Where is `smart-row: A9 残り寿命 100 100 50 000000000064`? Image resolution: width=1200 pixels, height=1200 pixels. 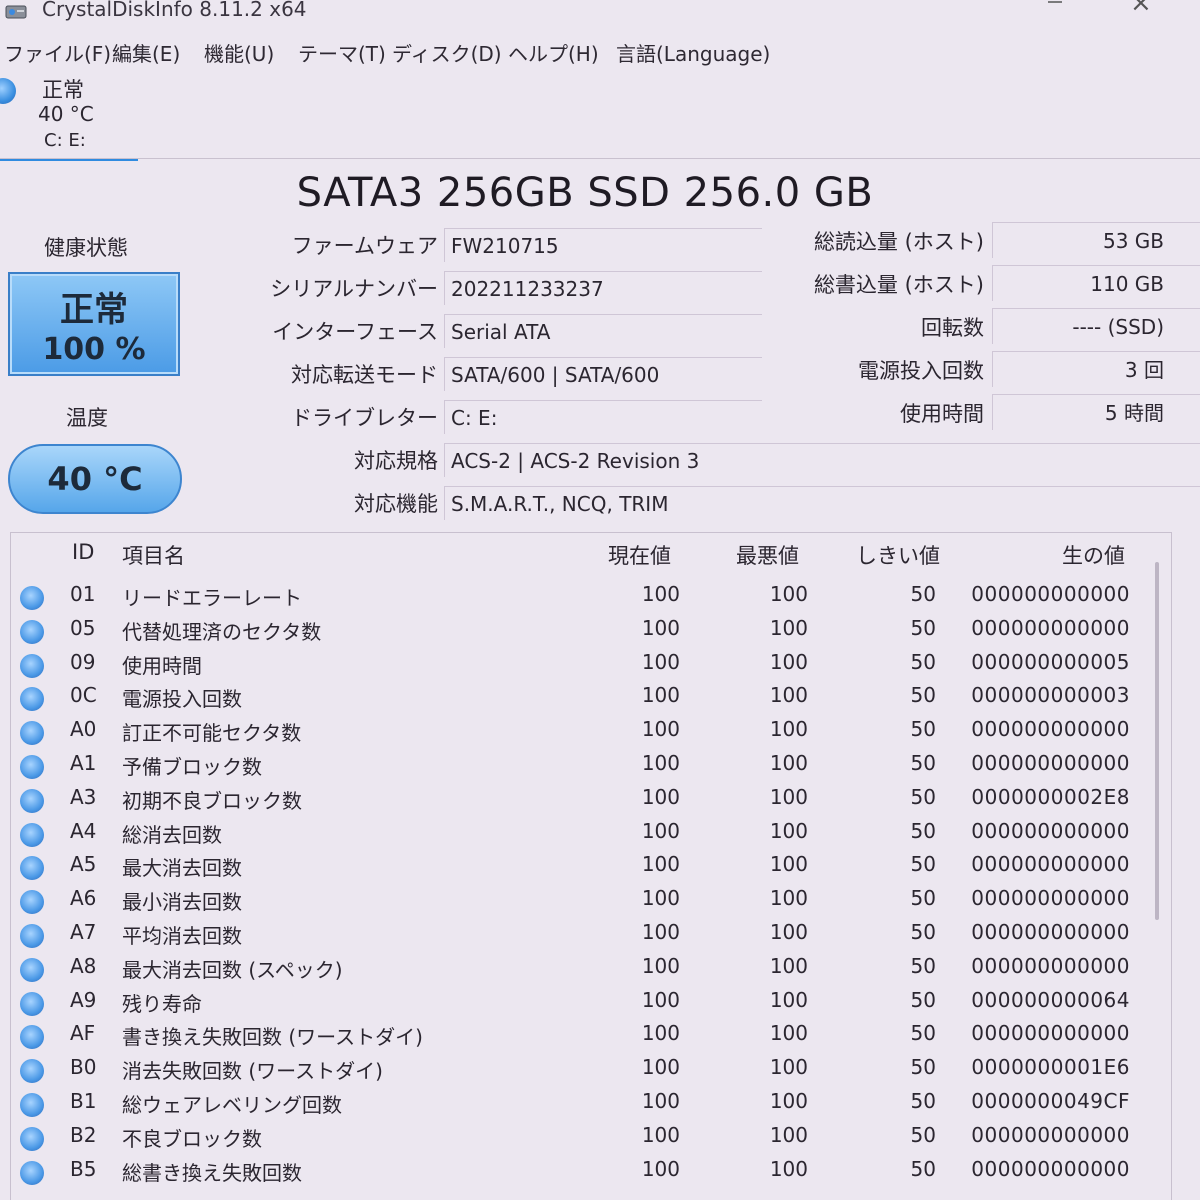 smart-row: A9 残り寿命 100 100 50 000000000064 is located at coordinates (585, 1003).